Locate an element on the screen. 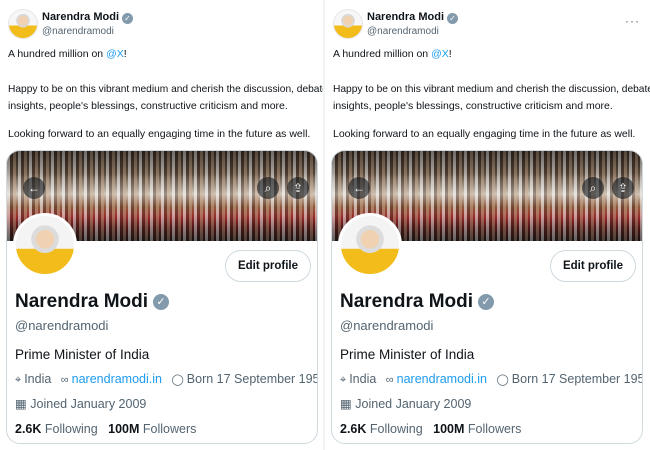 This screenshot has height=450, width=650. post-header: Narendra Modi ✓ @narendramodi is located at coordinates (162, 24).